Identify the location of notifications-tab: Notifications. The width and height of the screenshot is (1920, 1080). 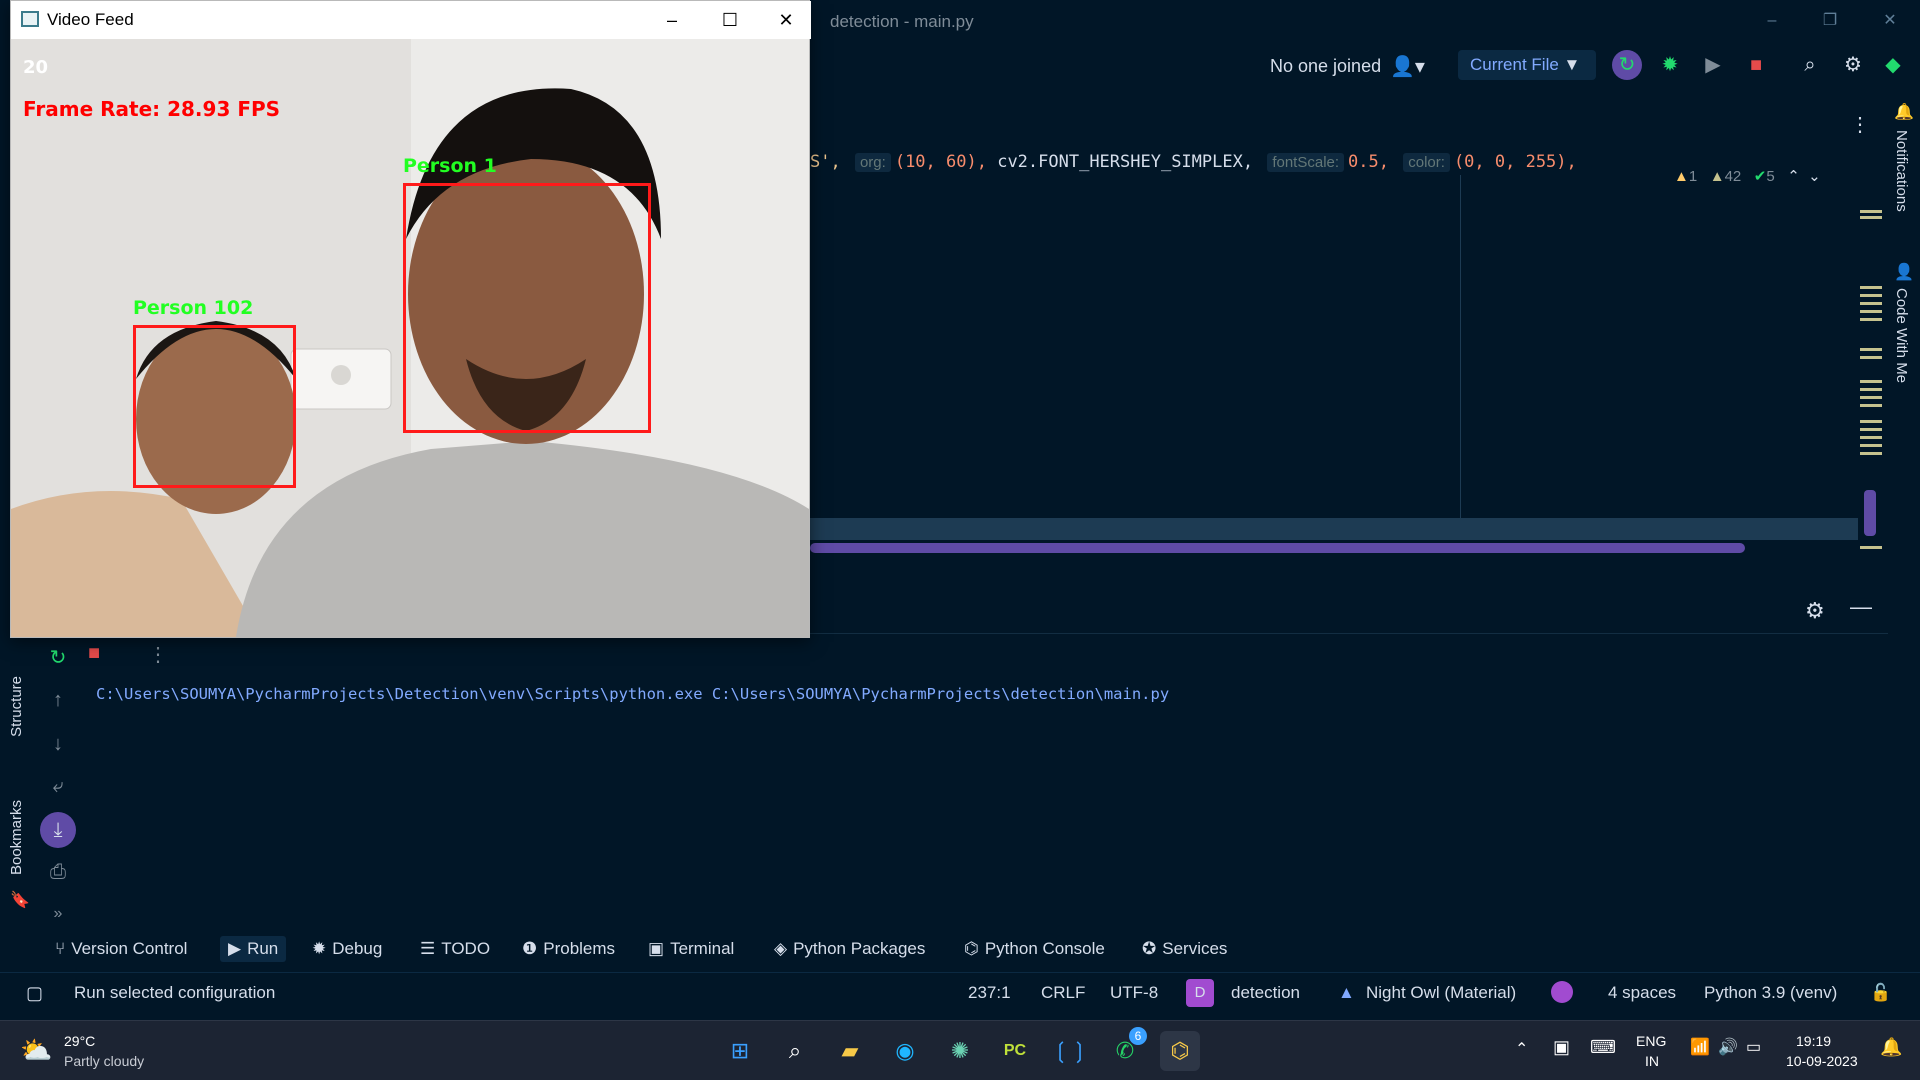
(1901, 171).